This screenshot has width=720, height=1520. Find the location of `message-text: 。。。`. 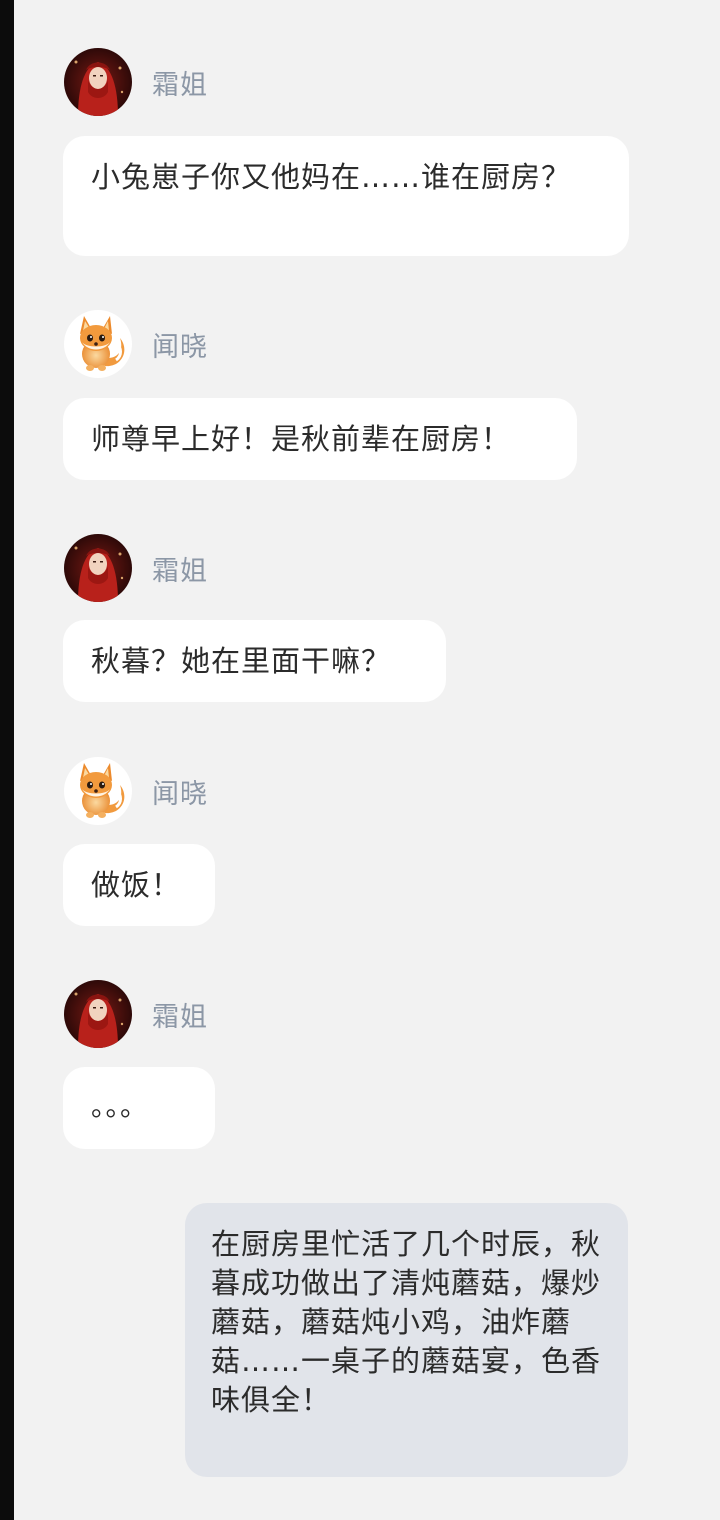

message-text: 。。。 is located at coordinates (119, 1107).